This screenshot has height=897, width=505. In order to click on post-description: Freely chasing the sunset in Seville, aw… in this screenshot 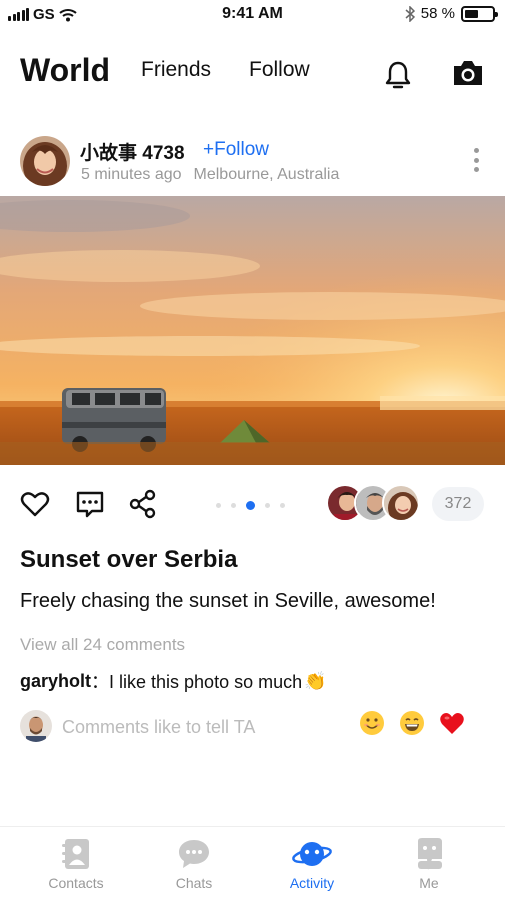, I will do `click(228, 601)`.